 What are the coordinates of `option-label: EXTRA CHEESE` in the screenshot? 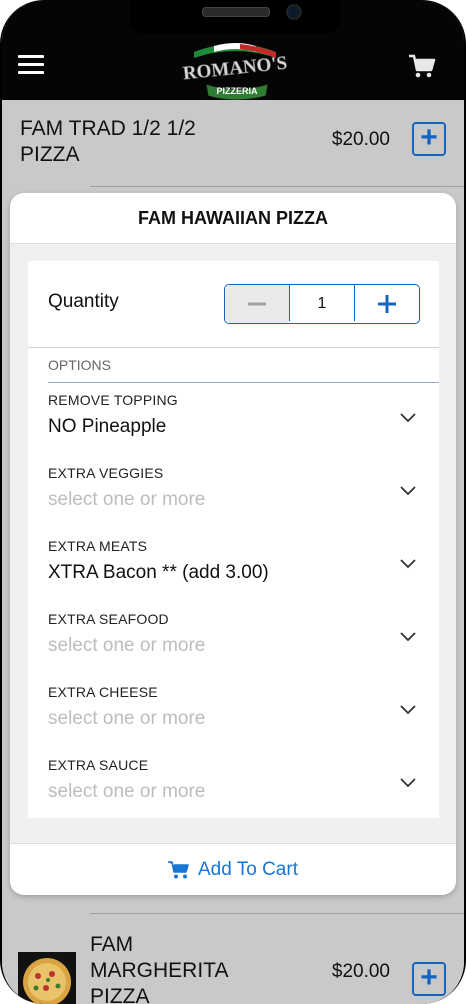 It's located at (103, 692).